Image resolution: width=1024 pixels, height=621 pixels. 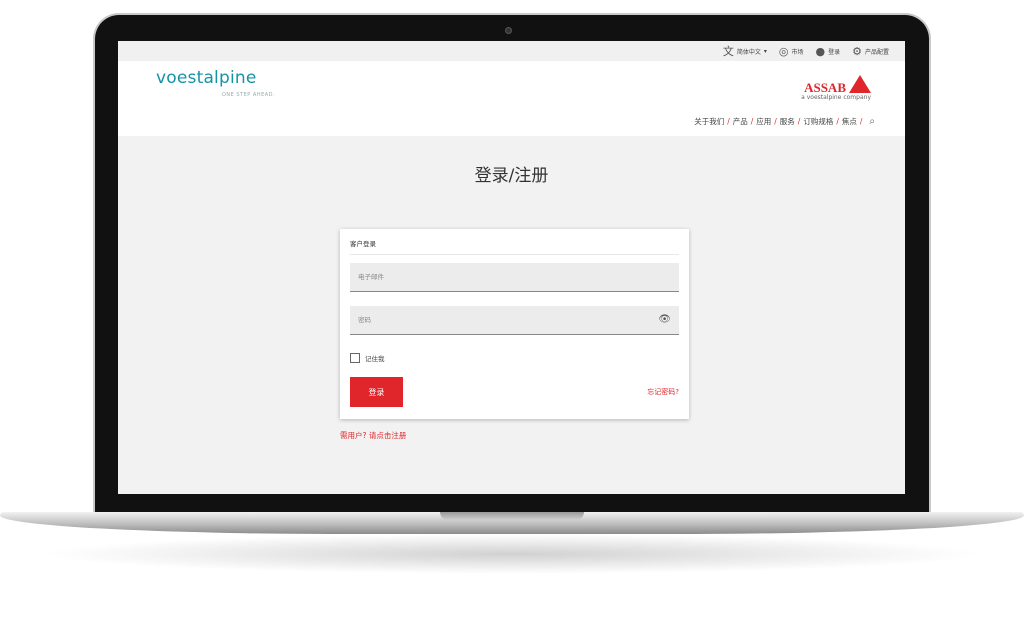 What do you see at coordinates (355, 358) in the screenshot?
I see `remember-checkbox` at bounding box center [355, 358].